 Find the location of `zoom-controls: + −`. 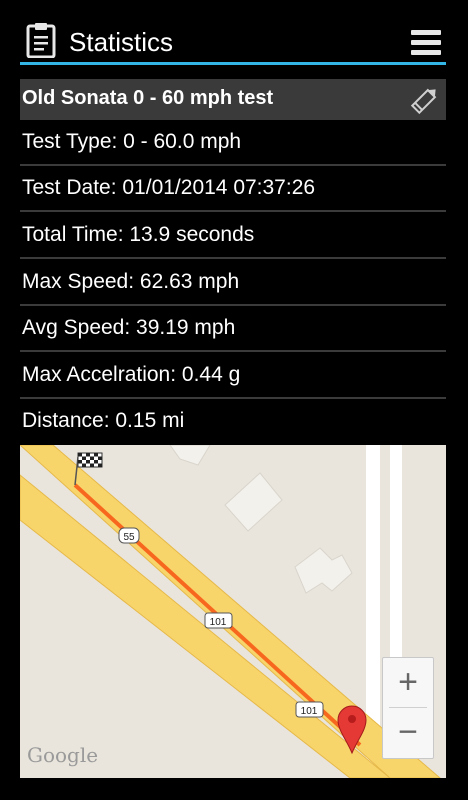

zoom-controls: + − is located at coordinates (408, 708).